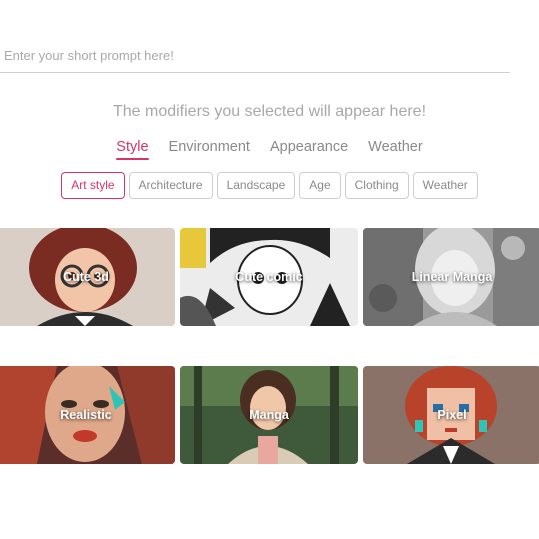  I want to click on style-card-manga: Manga, so click(269, 415).